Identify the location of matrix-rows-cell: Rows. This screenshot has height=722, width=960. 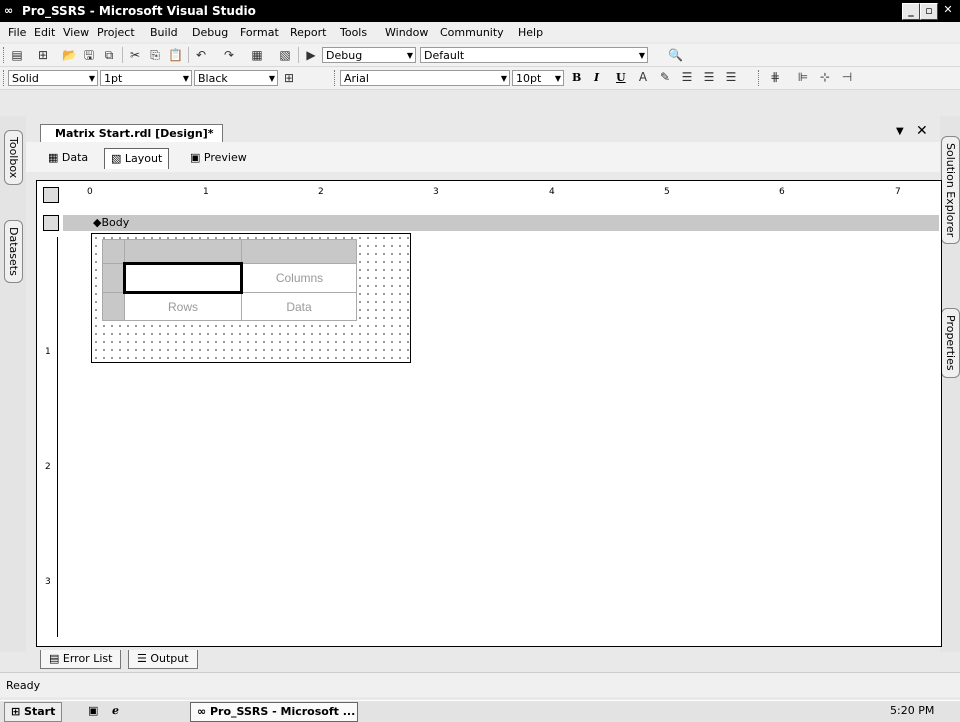
(183, 306).